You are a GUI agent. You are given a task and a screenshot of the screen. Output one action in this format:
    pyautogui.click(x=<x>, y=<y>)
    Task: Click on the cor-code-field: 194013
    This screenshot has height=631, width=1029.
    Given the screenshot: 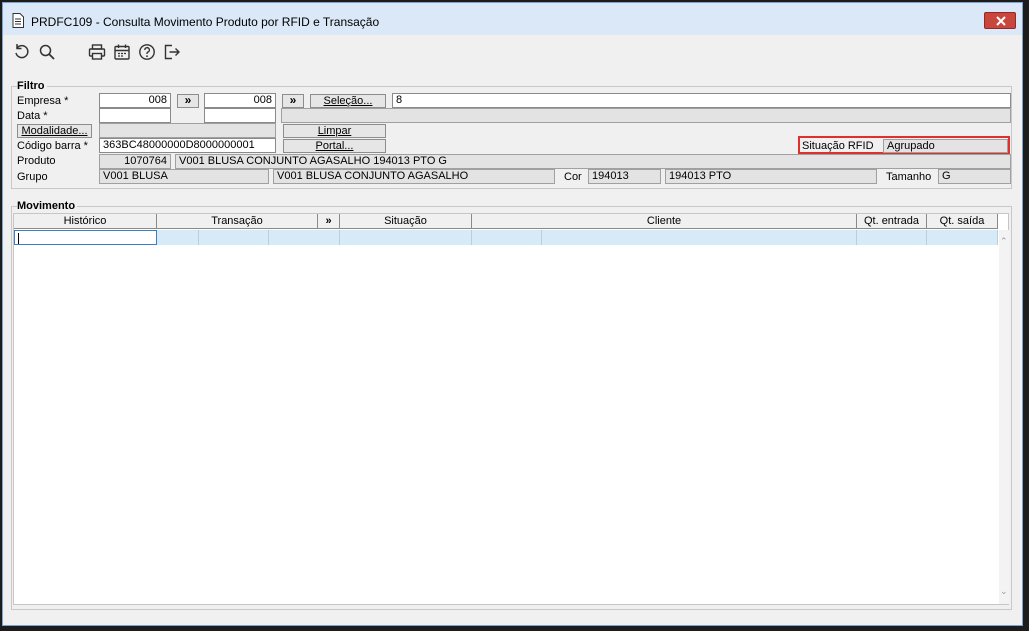 What is the action you would take?
    pyautogui.click(x=624, y=176)
    